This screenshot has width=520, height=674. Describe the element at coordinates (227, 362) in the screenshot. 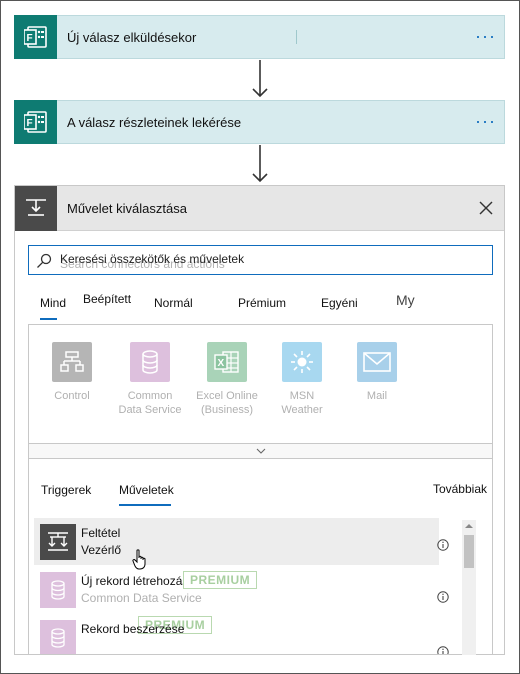

I see `excel-icon: X` at that location.